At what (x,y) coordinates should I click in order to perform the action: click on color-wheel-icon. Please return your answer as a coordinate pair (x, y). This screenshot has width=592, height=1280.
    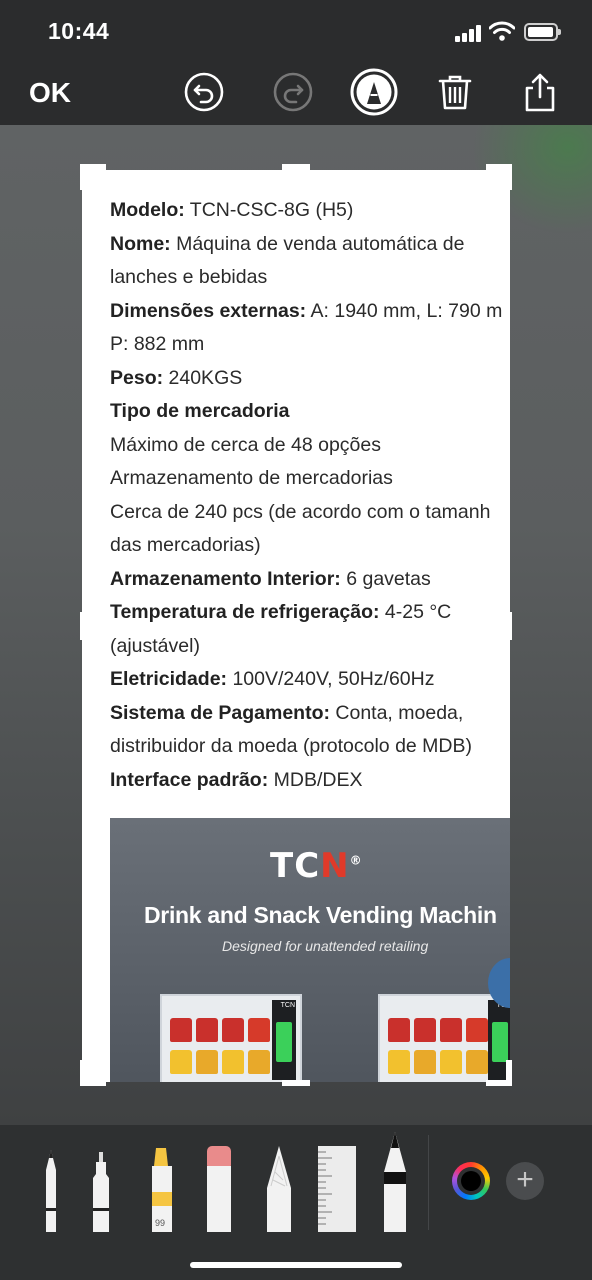
    Looking at the image, I should click on (471, 1181).